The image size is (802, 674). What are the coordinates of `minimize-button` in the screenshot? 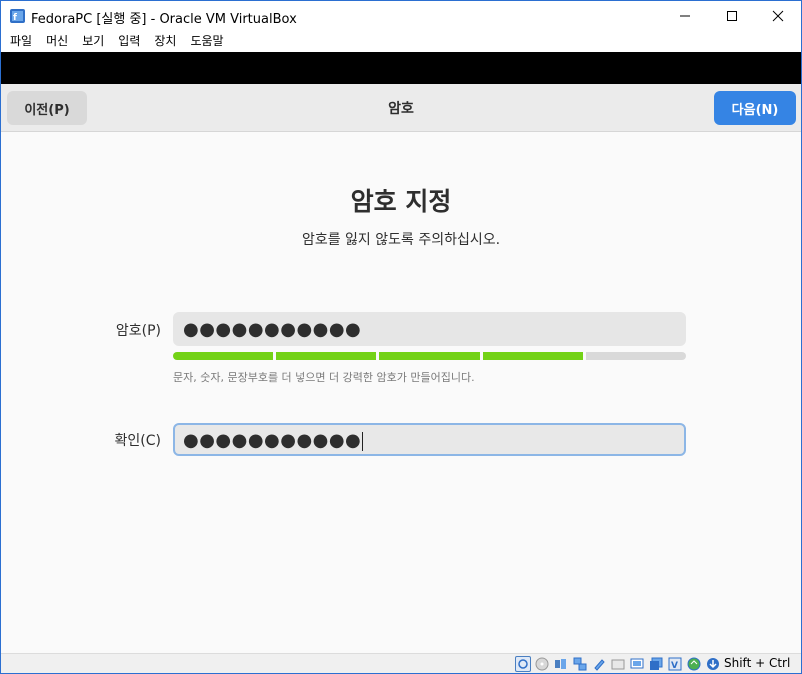 It's located at (685, 16).